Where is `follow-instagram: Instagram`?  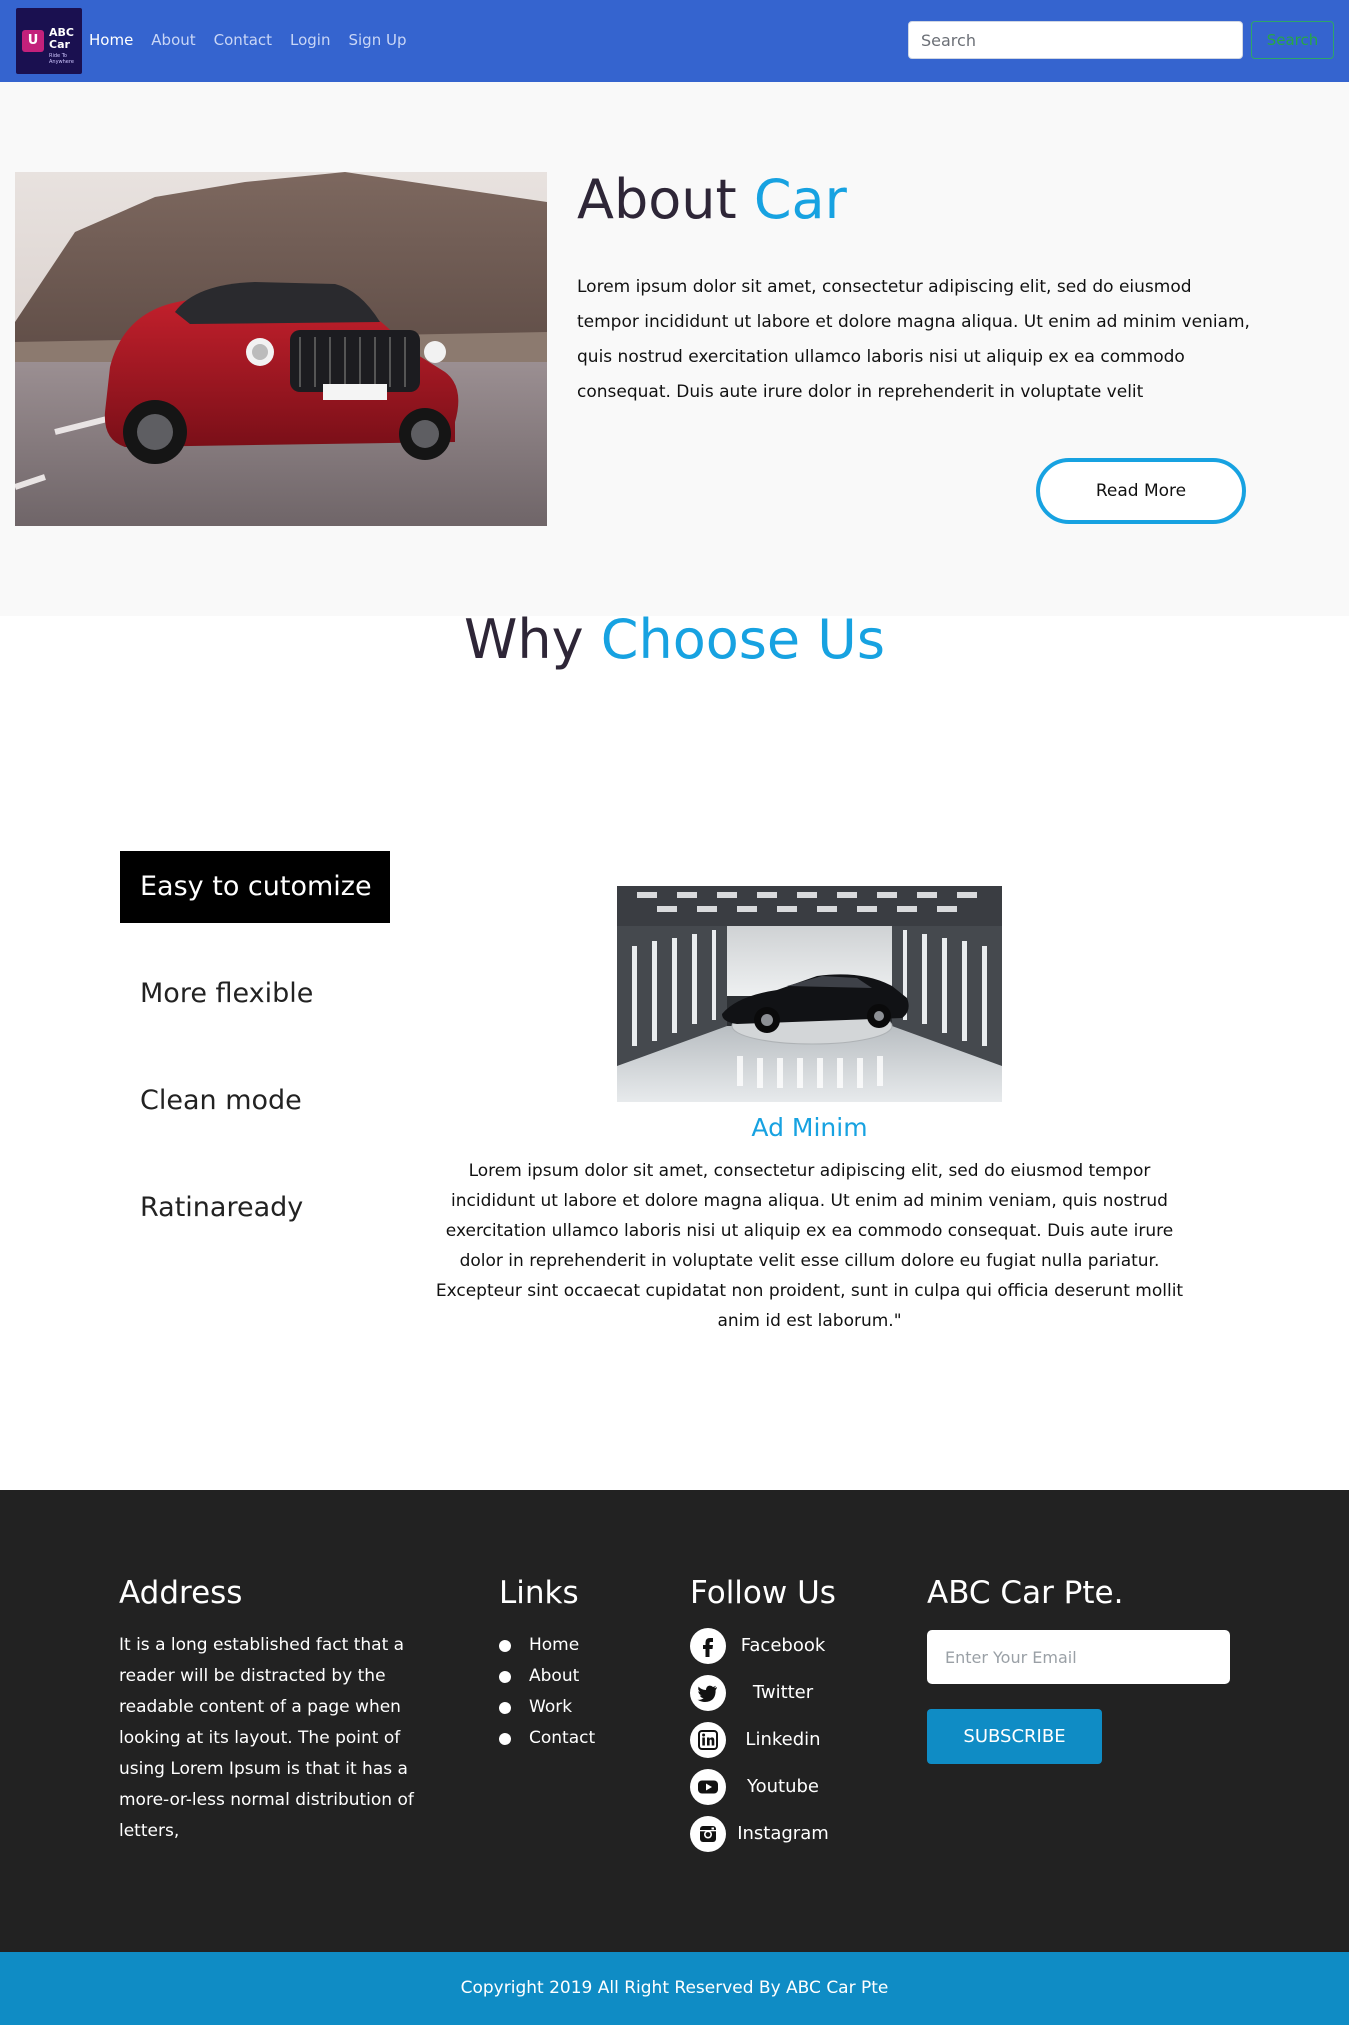 follow-instagram: Instagram is located at coordinates (765, 1834).